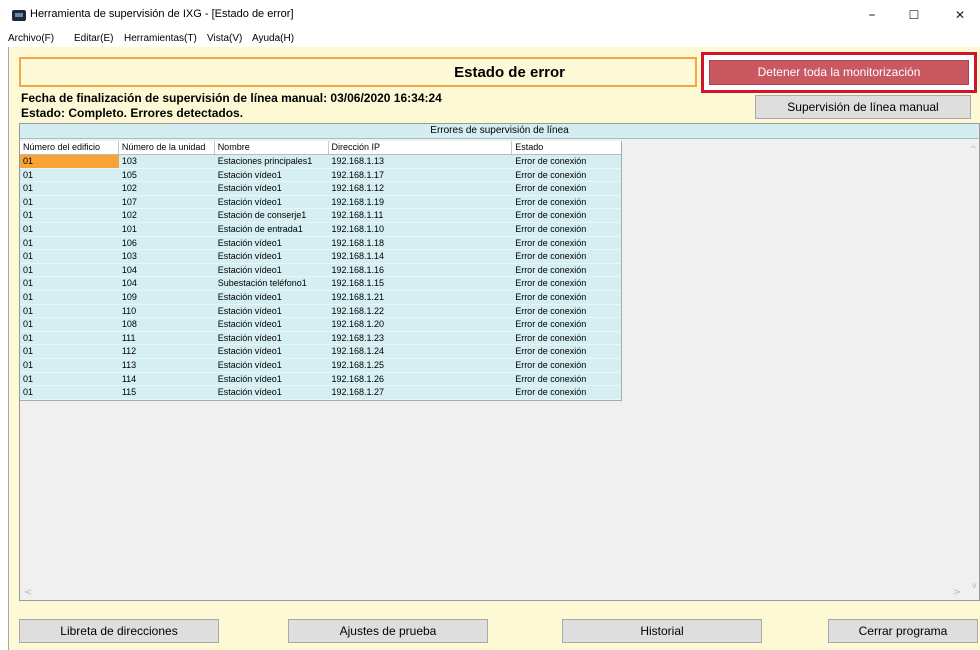  Describe the element at coordinates (167, 311) in the screenshot. I see `cell-unit: 110` at that location.